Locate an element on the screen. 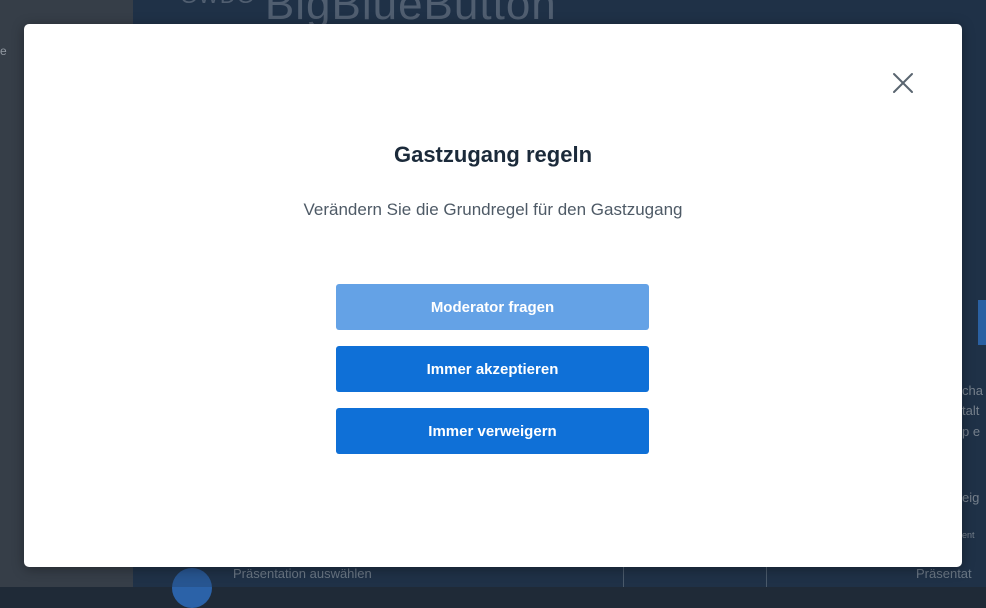 The height and width of the screenshot is (608, 986). ask-moderator-button: Moderator fragen is located at coordinates (492, 307).